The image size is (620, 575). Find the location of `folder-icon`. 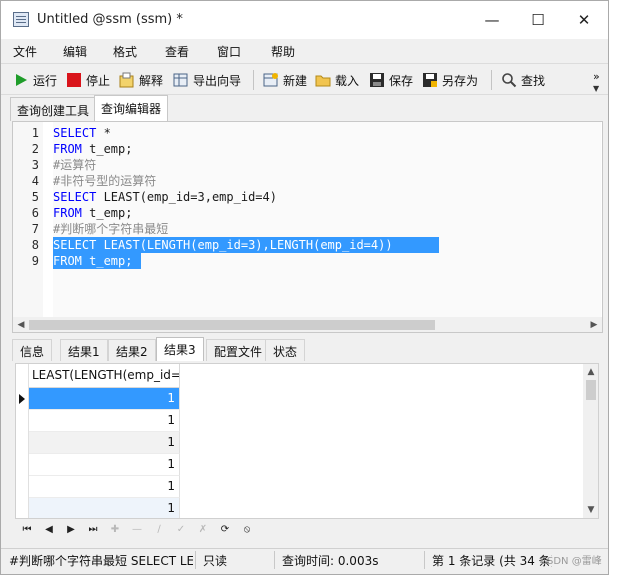

folder-icon is located at coordinates (323, 80).